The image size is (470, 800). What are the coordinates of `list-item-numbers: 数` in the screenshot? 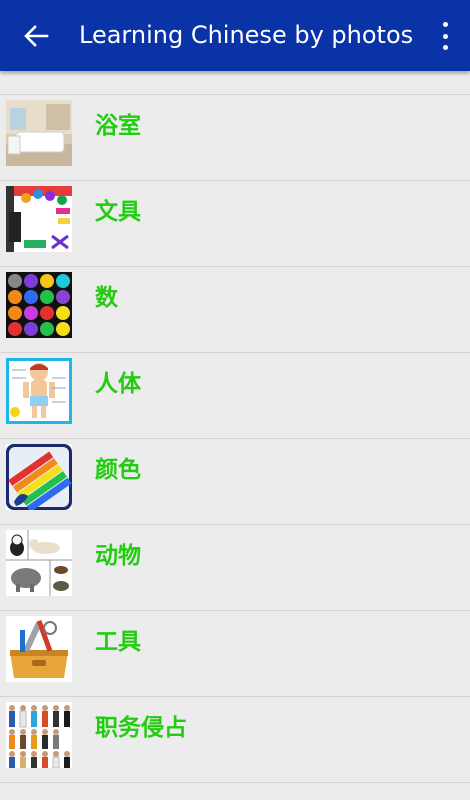 It's located at (235, 310).